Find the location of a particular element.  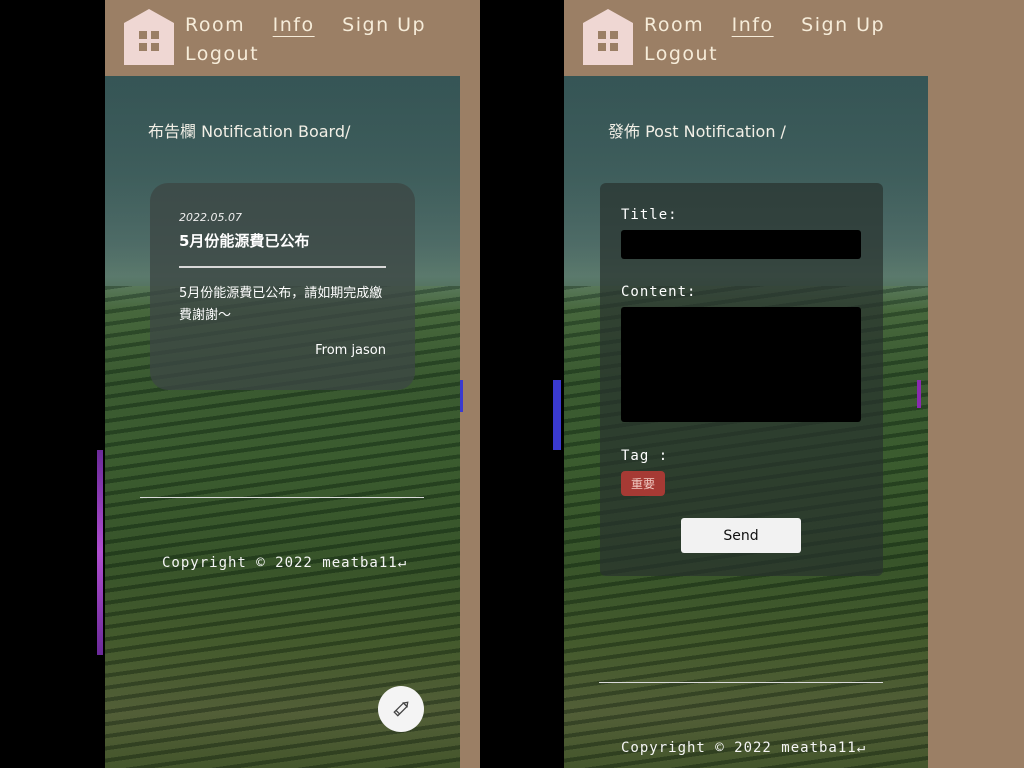

title-input is located at coordinates (741, 244).